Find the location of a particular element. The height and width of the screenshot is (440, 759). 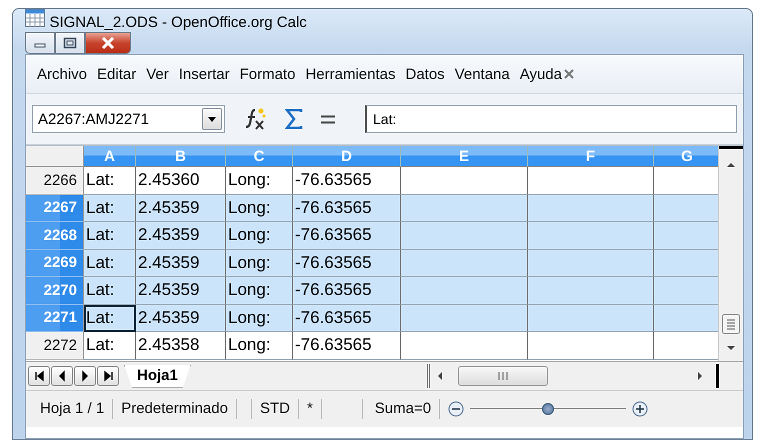

last-icon is located at coordinates (108, 376).